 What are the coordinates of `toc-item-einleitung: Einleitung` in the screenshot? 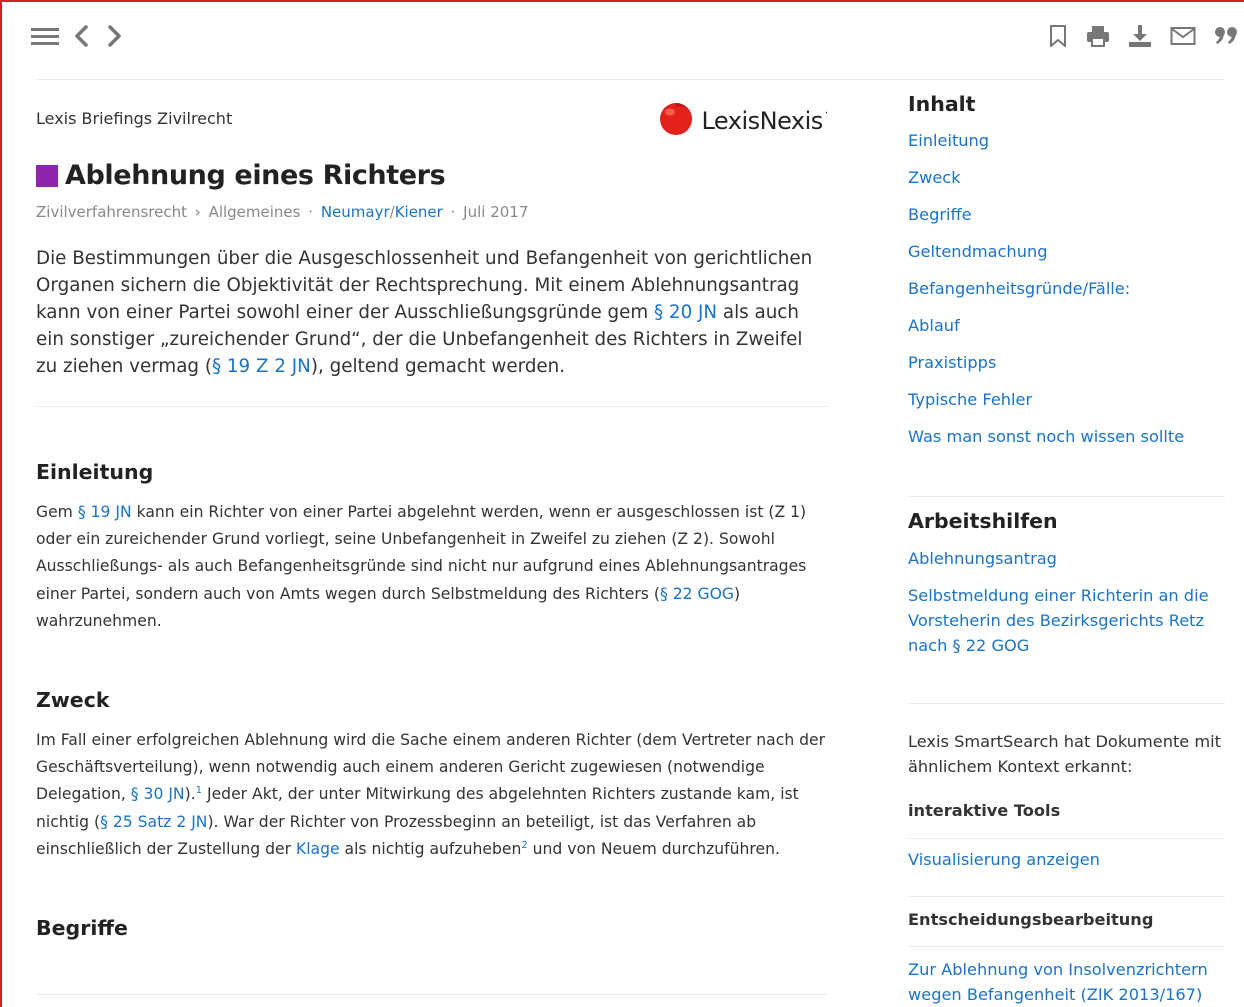 It's located at (948, 140).